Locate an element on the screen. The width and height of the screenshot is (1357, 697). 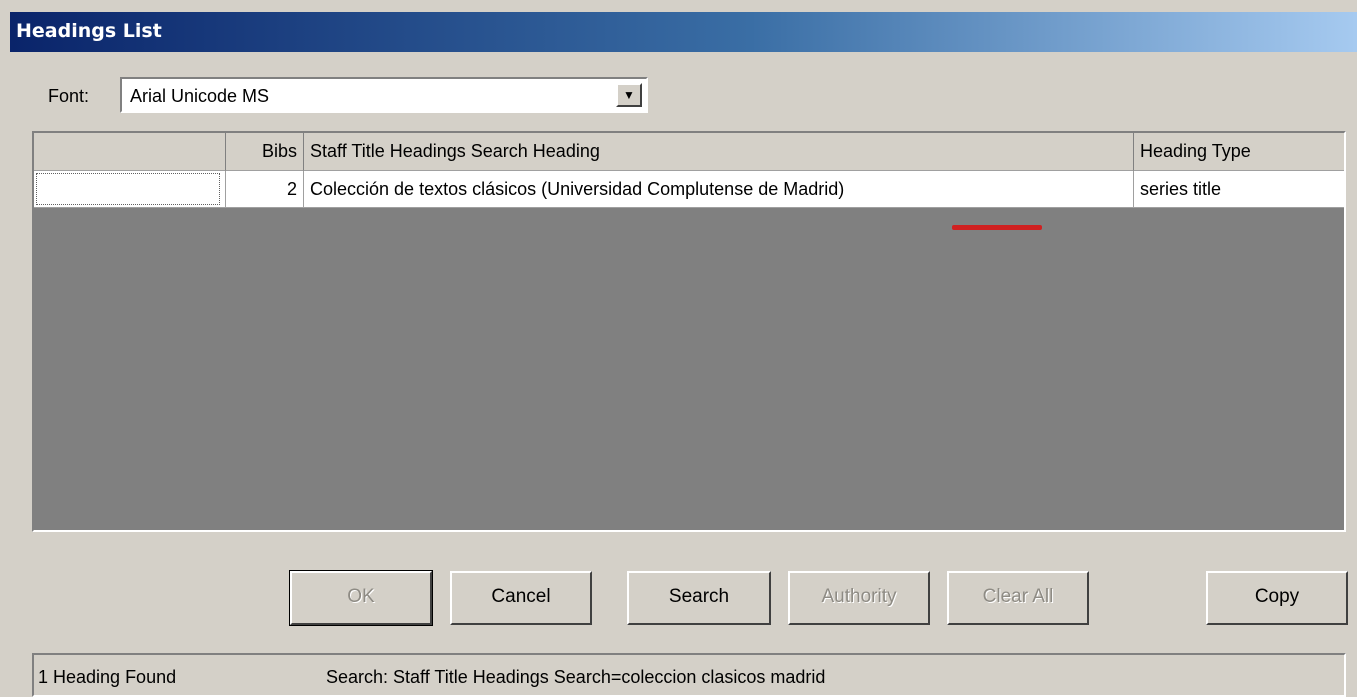
window-title: Headings List is located at coordinates (89, 31).